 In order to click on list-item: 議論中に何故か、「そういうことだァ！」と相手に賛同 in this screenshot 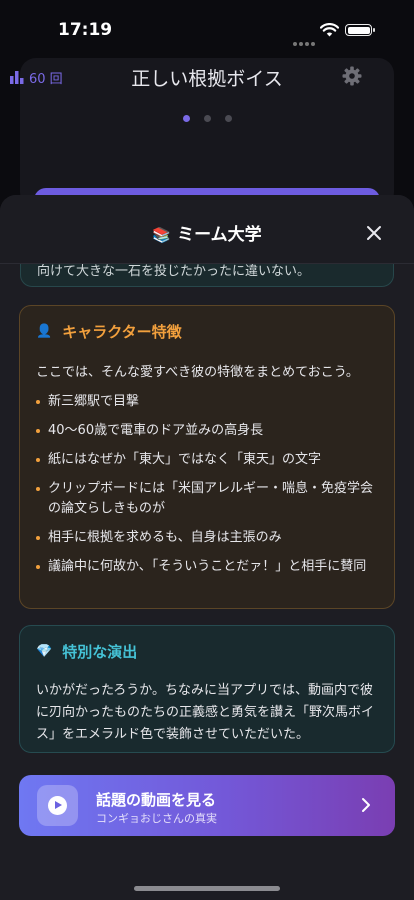, I will do `click(207, 567)`.